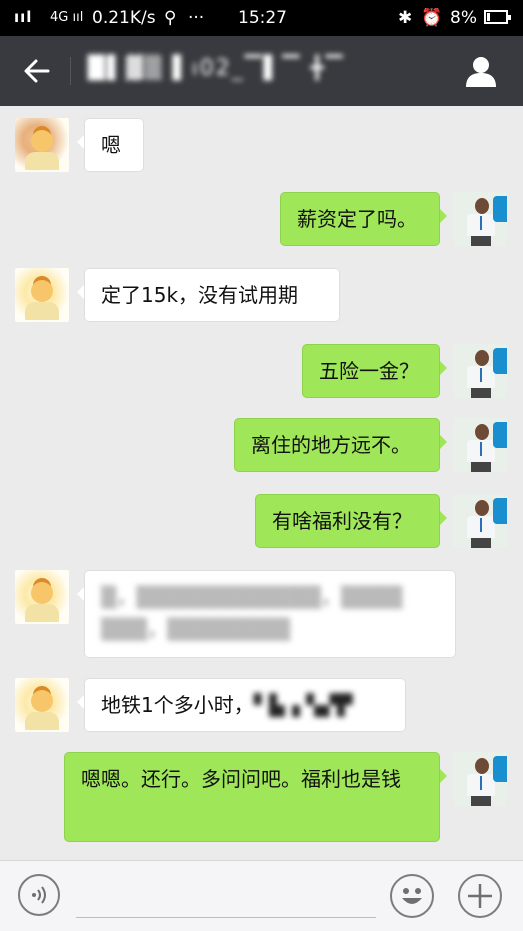 The height and width of the screenshot is (931, 523). I want to click on back-button, so click(37, 71).